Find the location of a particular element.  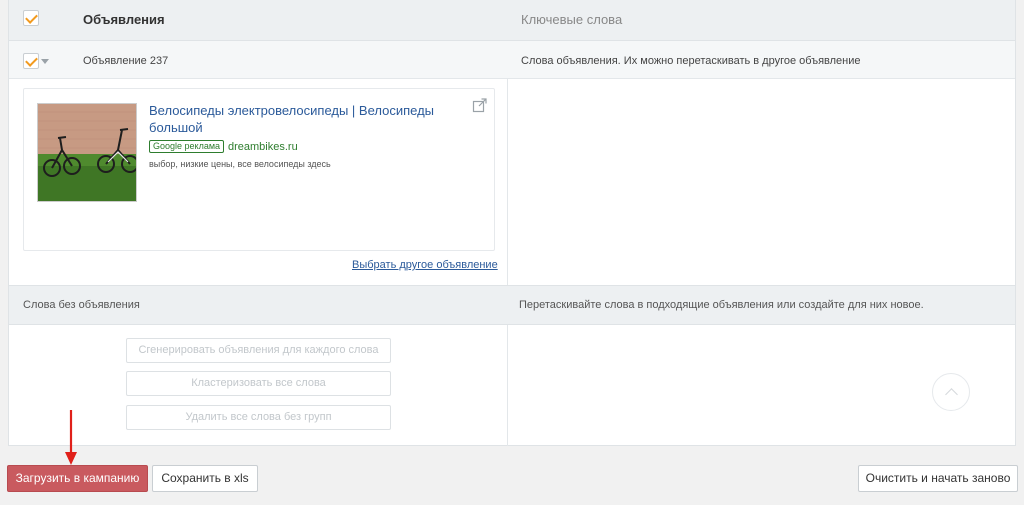

ad-domain: dreambikes.ru is located at coordinates (263, 147).